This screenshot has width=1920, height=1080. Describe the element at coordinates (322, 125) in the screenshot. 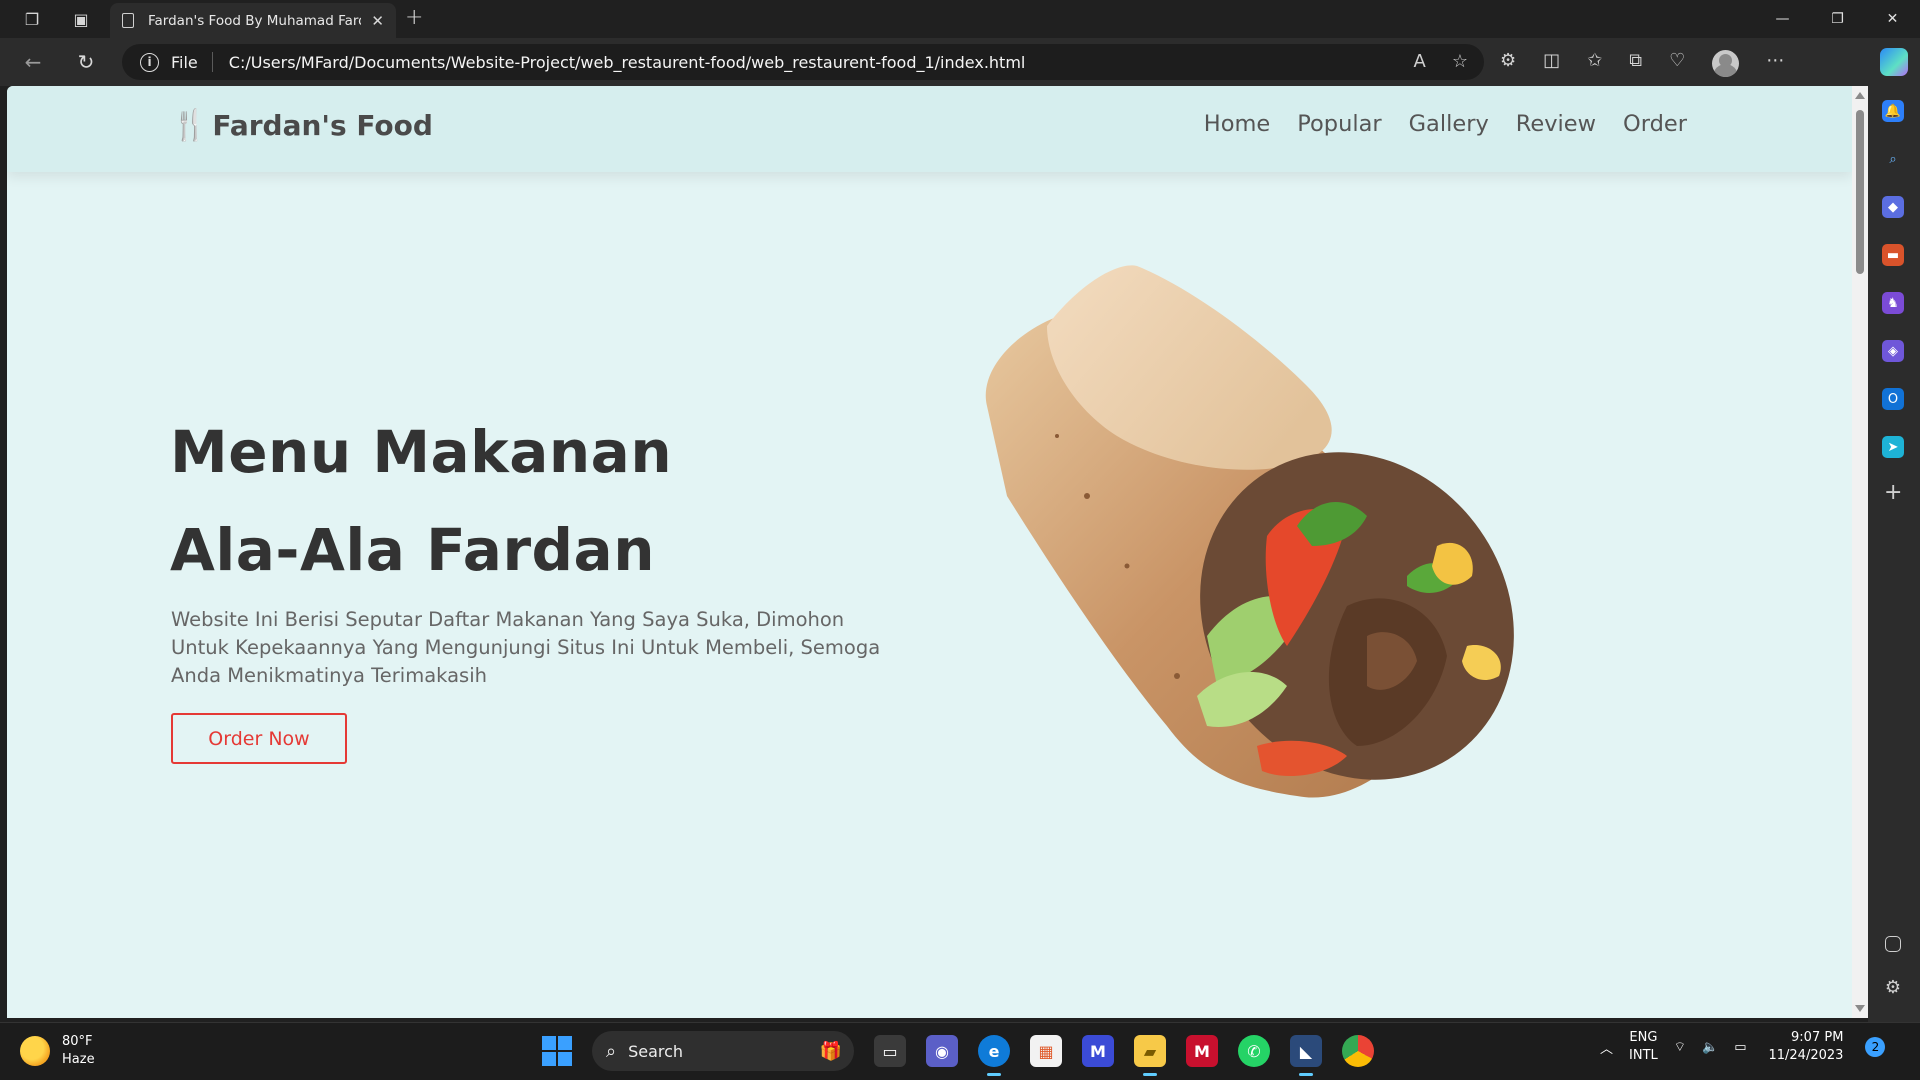

I see `logo-text: Fardan's Food` at that location.